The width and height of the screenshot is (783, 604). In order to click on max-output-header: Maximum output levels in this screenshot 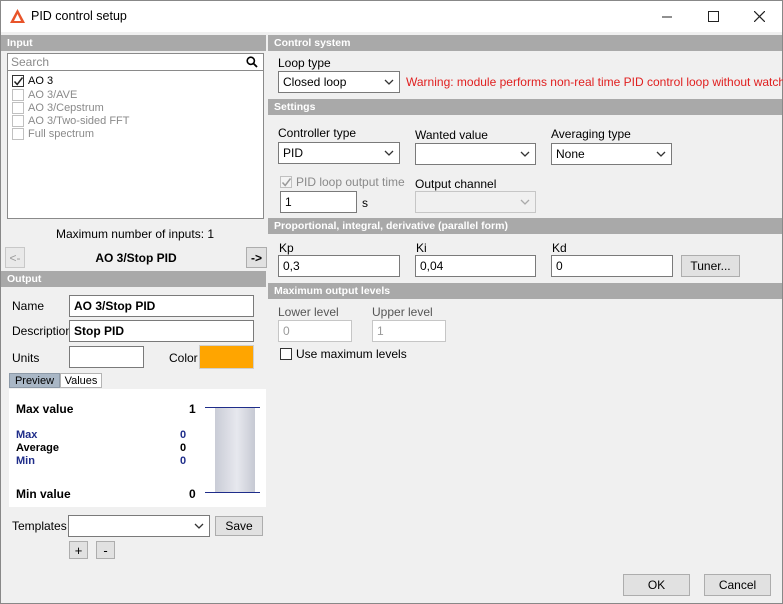, I will do `click(525, 291)`.